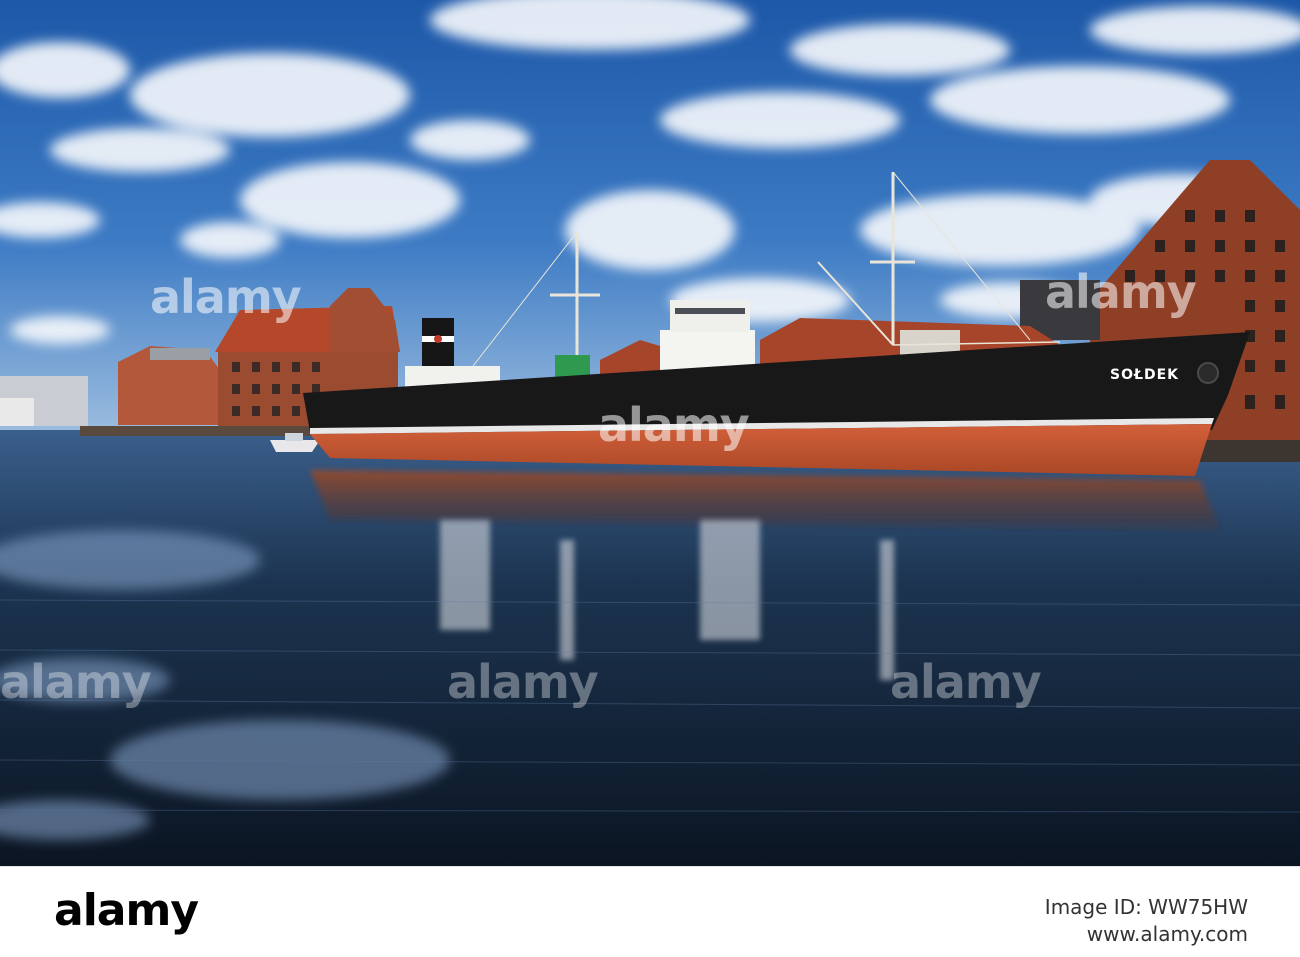  What do you see at coordinates (1247, 451) in the screenshot?
I see `quay-right` at bounding box center [1247, 451].